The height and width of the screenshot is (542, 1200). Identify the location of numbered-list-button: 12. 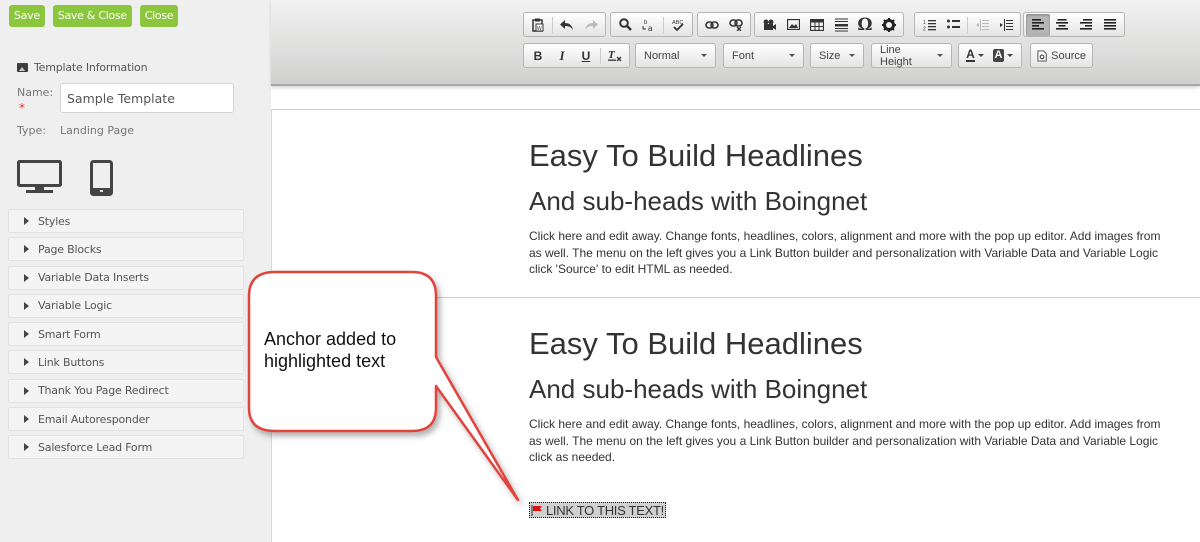
(929, 25).